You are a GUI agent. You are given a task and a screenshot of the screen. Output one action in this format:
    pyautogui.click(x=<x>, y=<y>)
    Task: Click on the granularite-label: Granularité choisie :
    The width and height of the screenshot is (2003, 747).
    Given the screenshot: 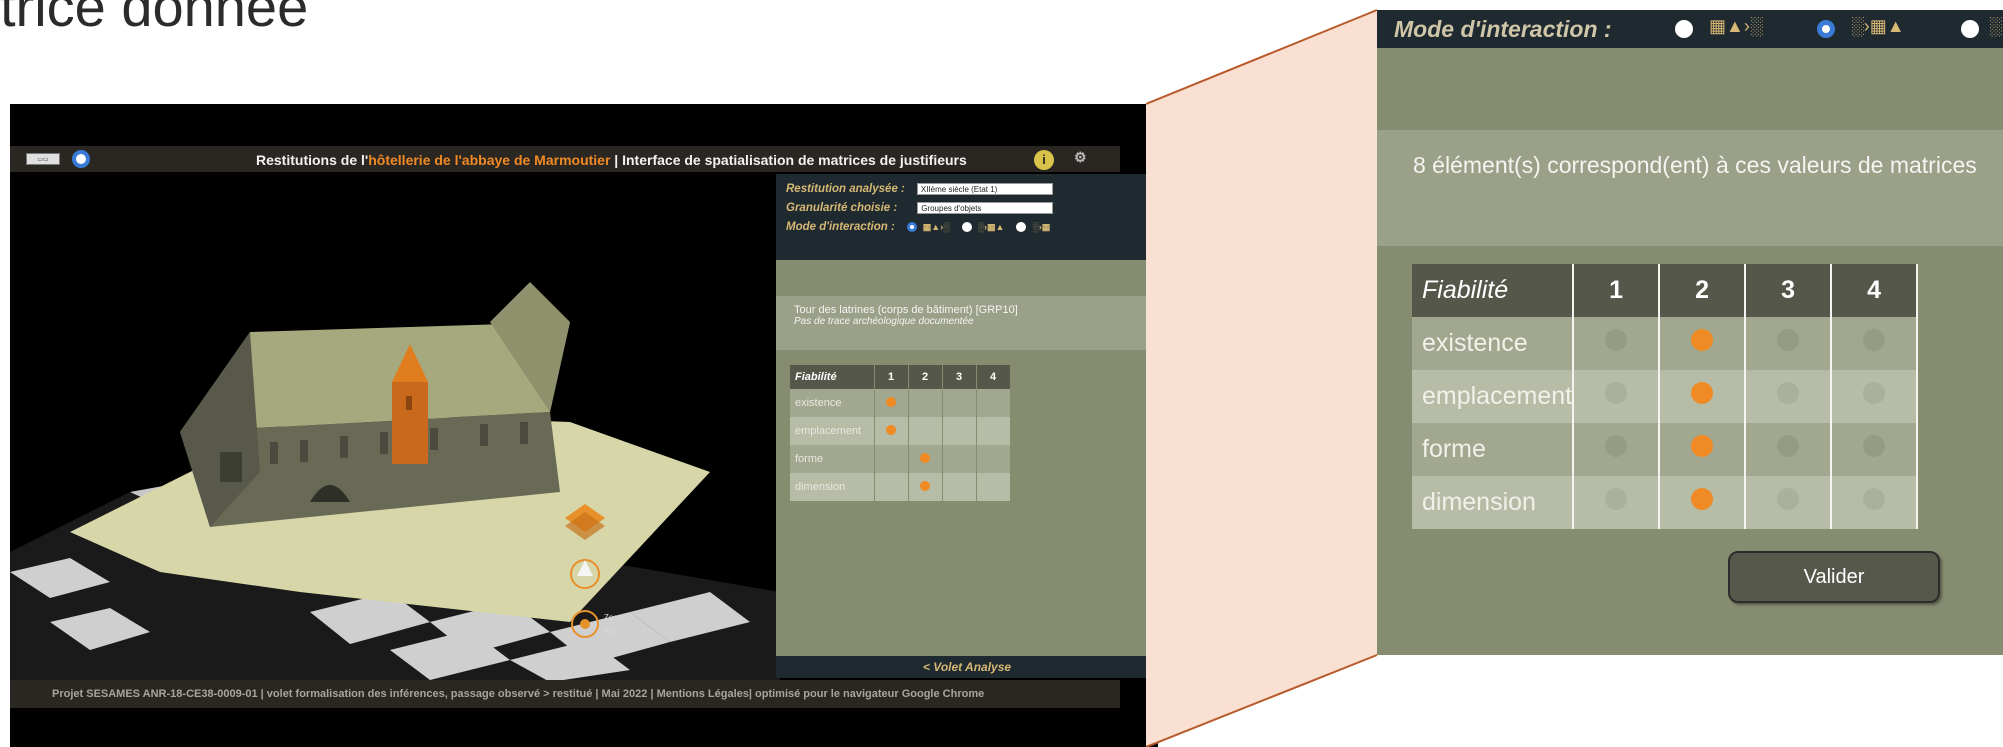 What is the action you would take?
    pyautogui.click(x=842, y=208)
    